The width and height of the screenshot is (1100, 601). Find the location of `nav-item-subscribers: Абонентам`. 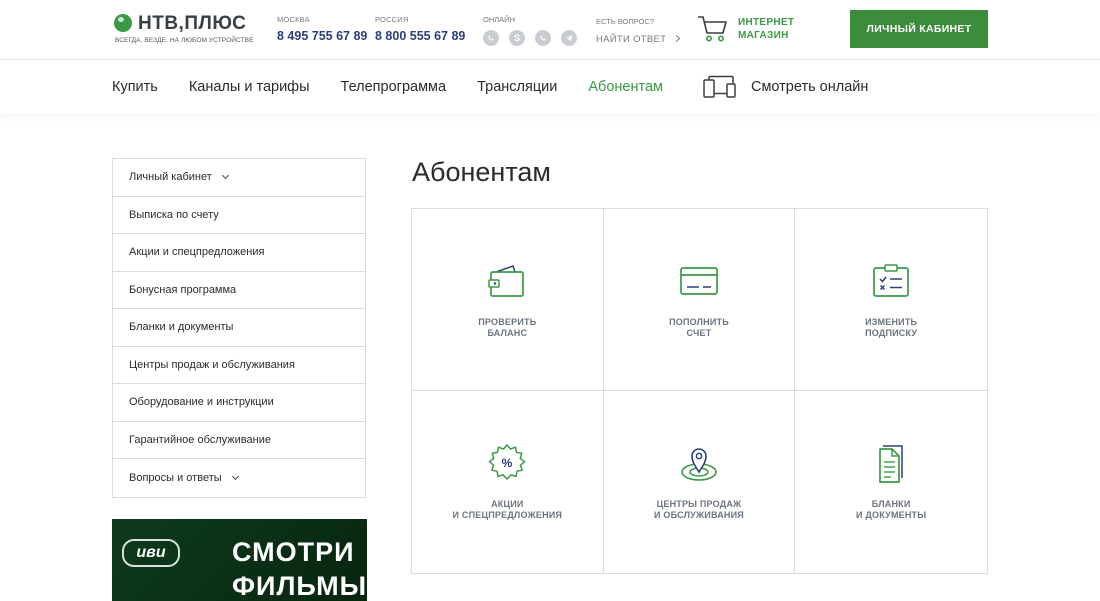

nav-item-subscribers: Абонентам is located at coordinates (625, 87).